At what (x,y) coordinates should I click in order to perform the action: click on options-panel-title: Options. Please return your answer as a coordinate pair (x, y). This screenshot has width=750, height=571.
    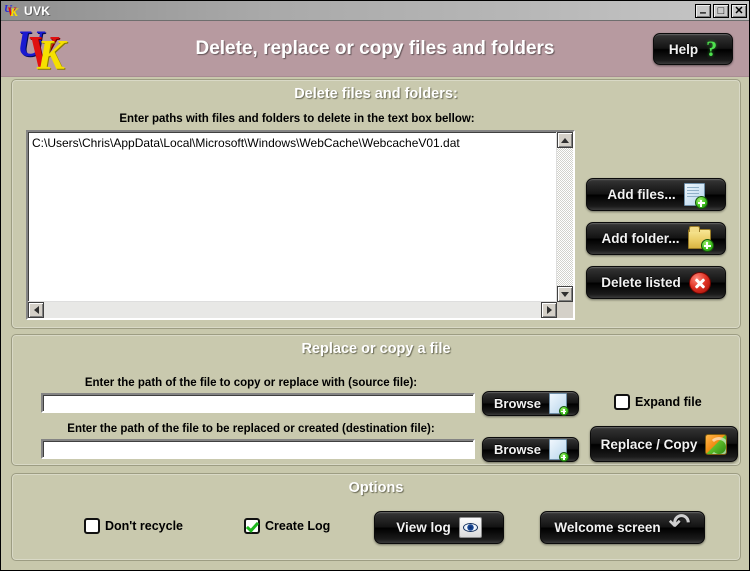
    Looking at the image, I should click on (376, 488).